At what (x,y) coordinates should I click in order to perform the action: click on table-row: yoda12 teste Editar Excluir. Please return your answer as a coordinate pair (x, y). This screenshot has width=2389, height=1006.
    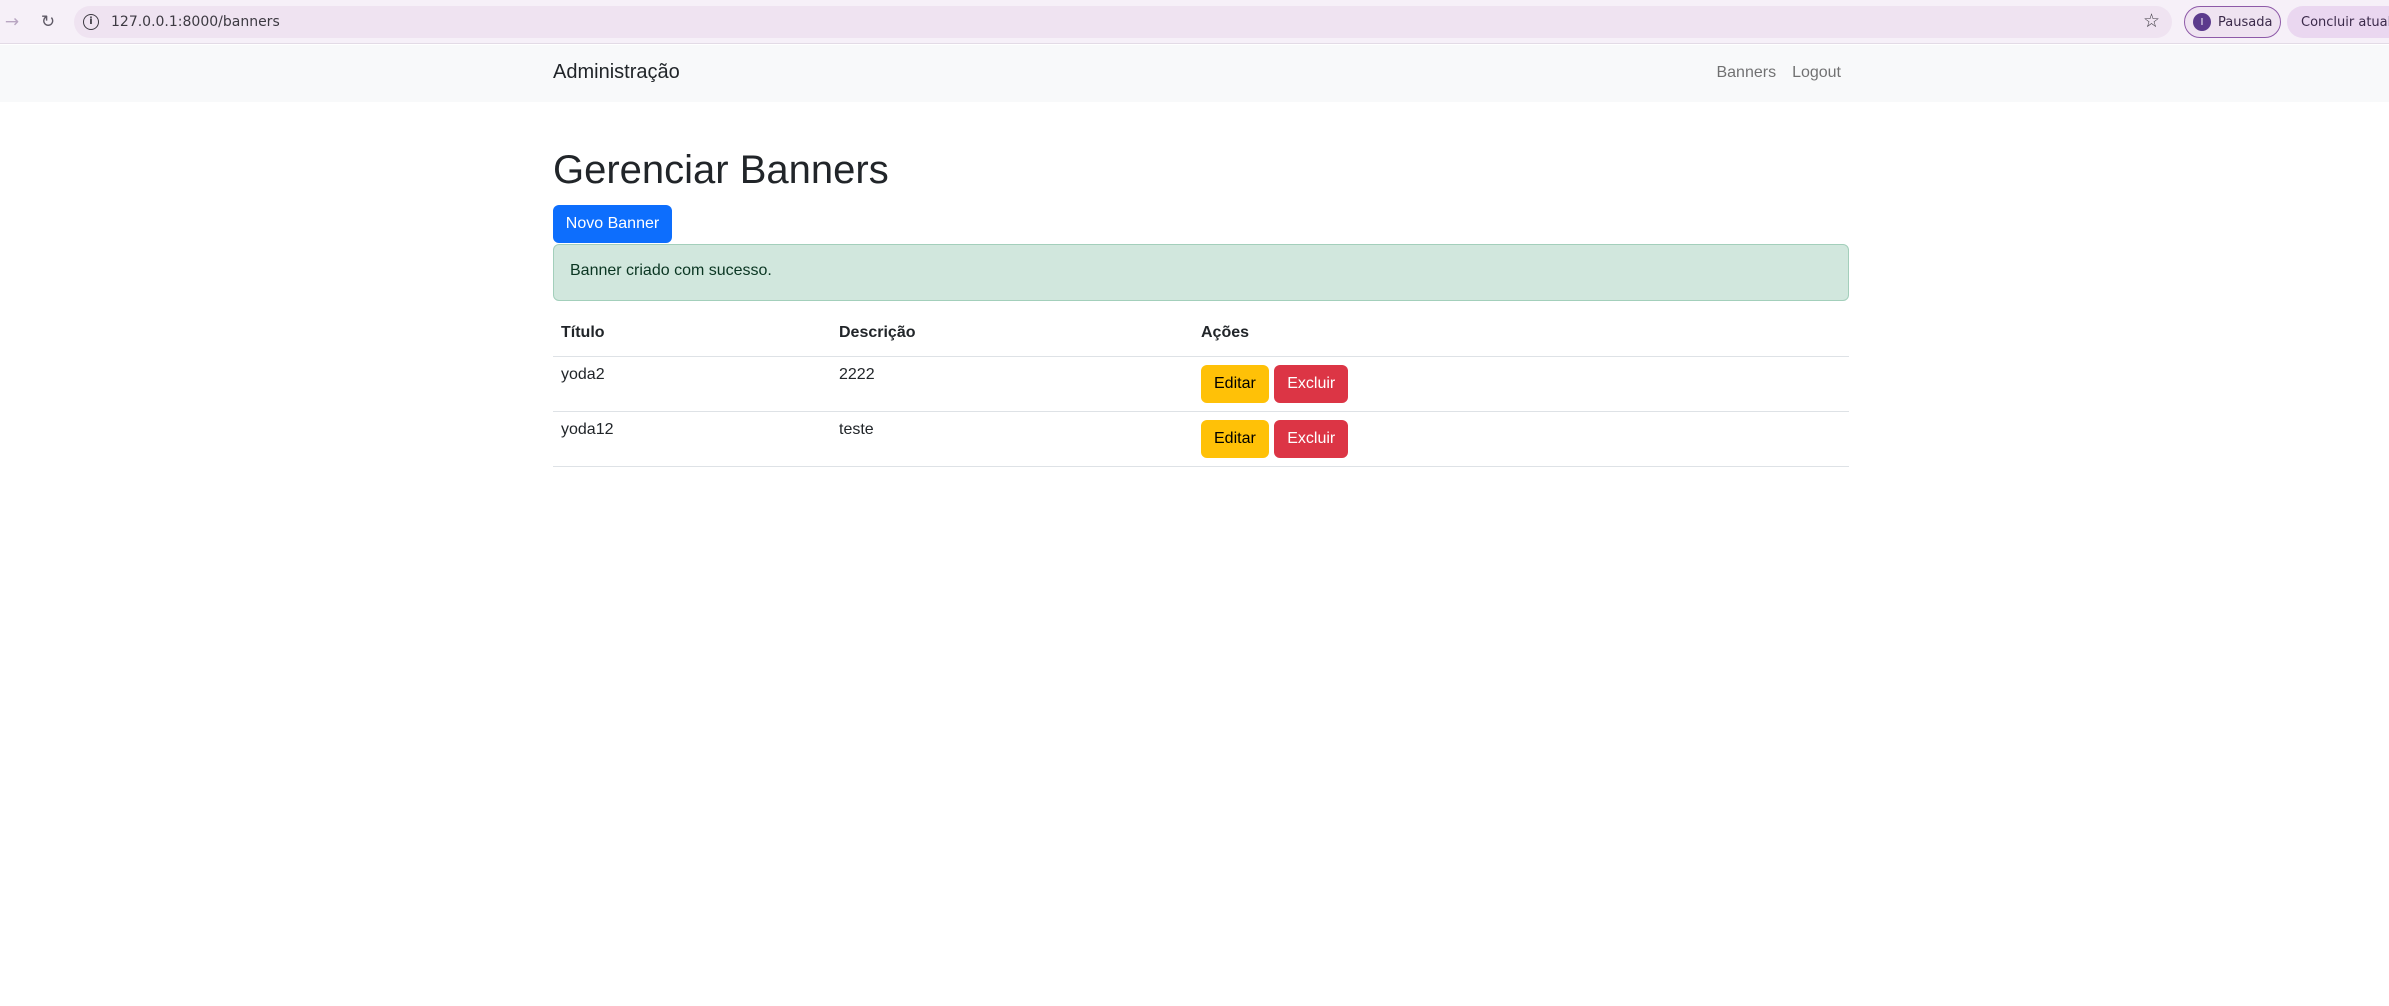
    Looking at the image, I should click on (1201, 439).